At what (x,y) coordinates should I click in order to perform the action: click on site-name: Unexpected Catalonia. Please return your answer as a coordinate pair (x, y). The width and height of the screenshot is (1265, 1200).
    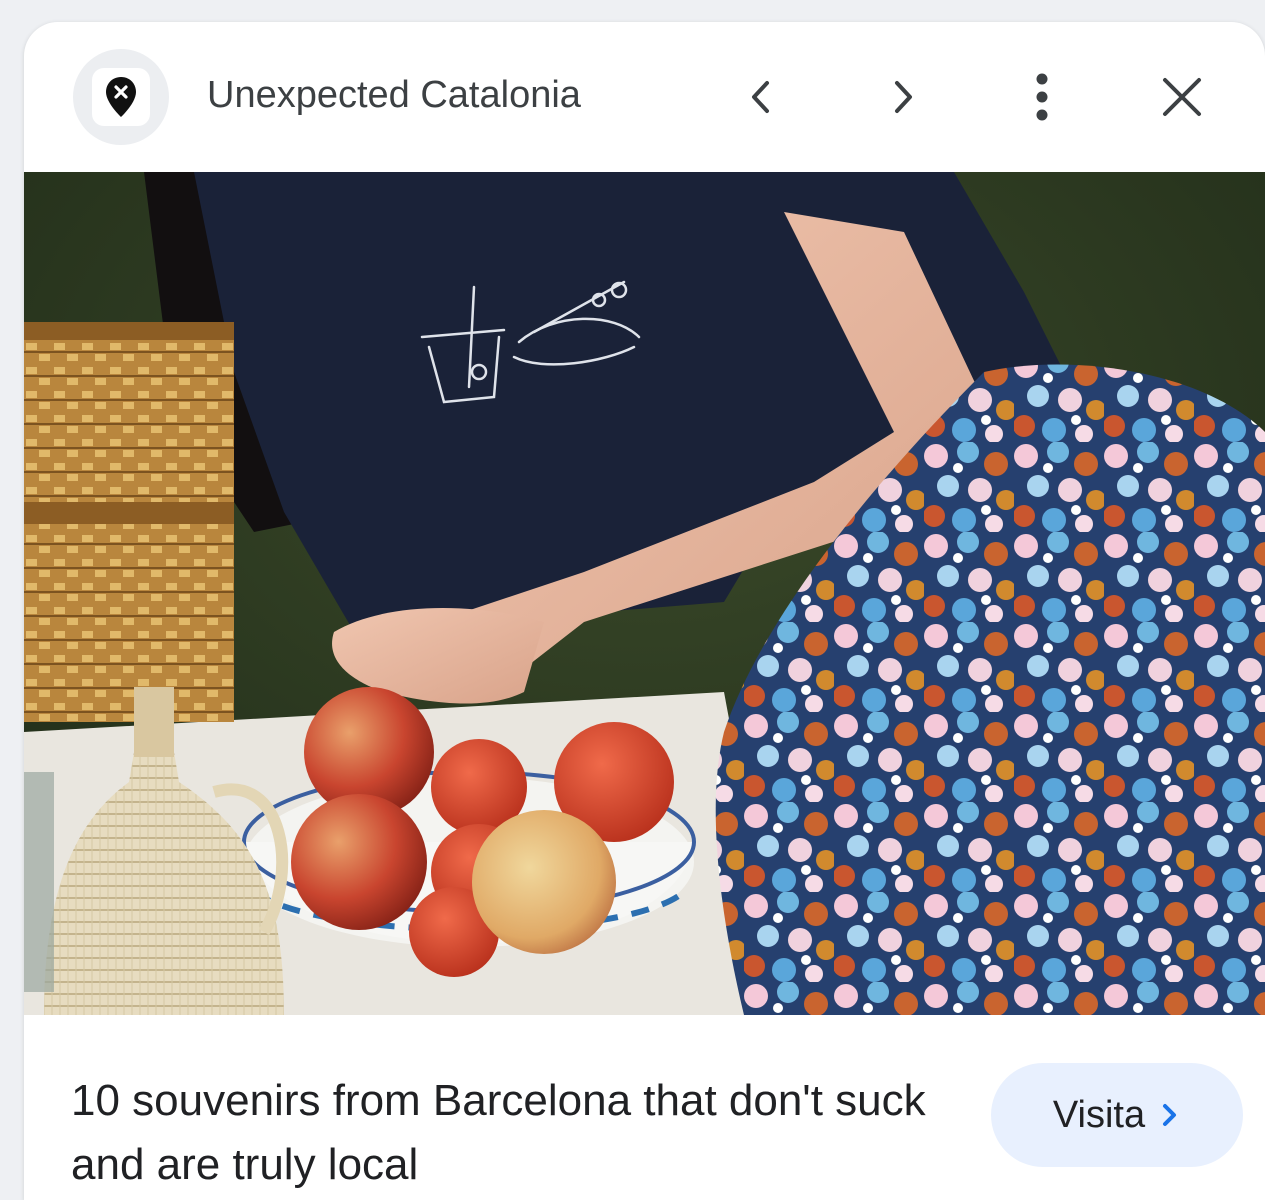
    Looking at the image, I should click on (394, 95).